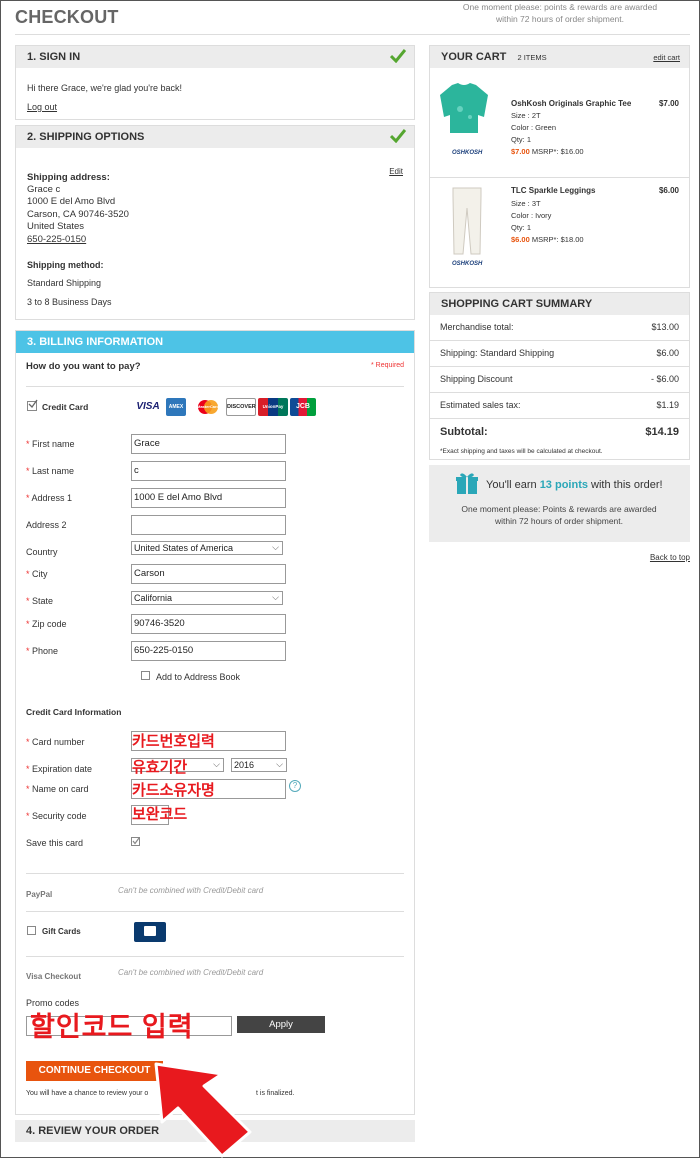 This screenshot has height=1158, width=700. What do you see at coordinates (295, 786) in the screenshot?
I see `help-icon: ?` at bounding box center [295, 786].